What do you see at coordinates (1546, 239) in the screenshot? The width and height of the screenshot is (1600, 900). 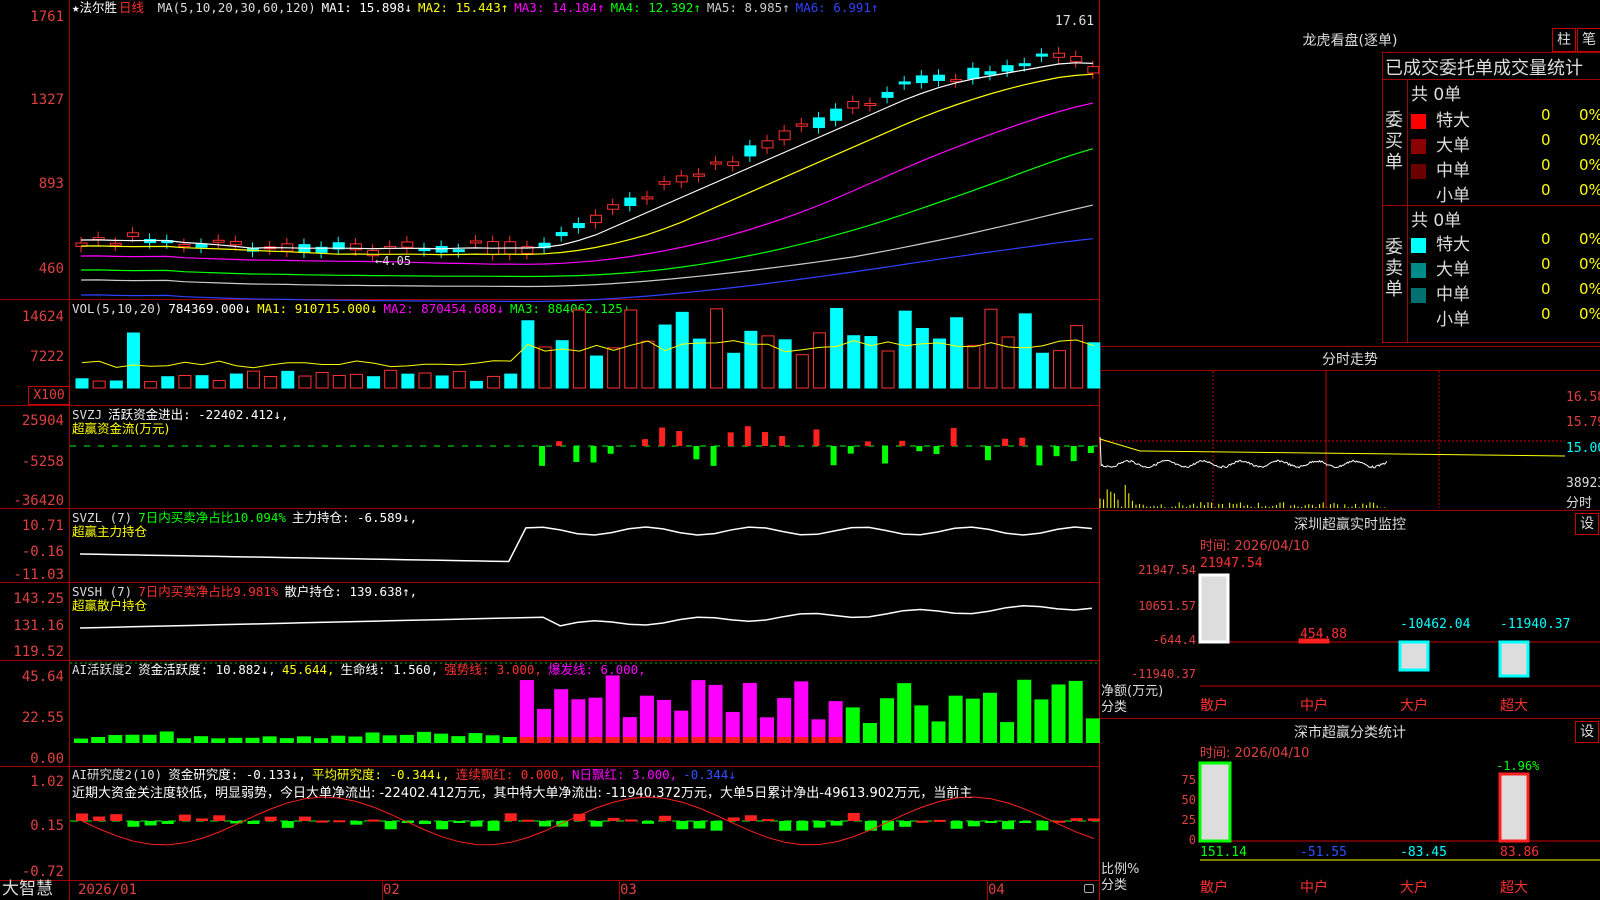 I see `sell-count-0: 0` at bounding box center [1546, 239].